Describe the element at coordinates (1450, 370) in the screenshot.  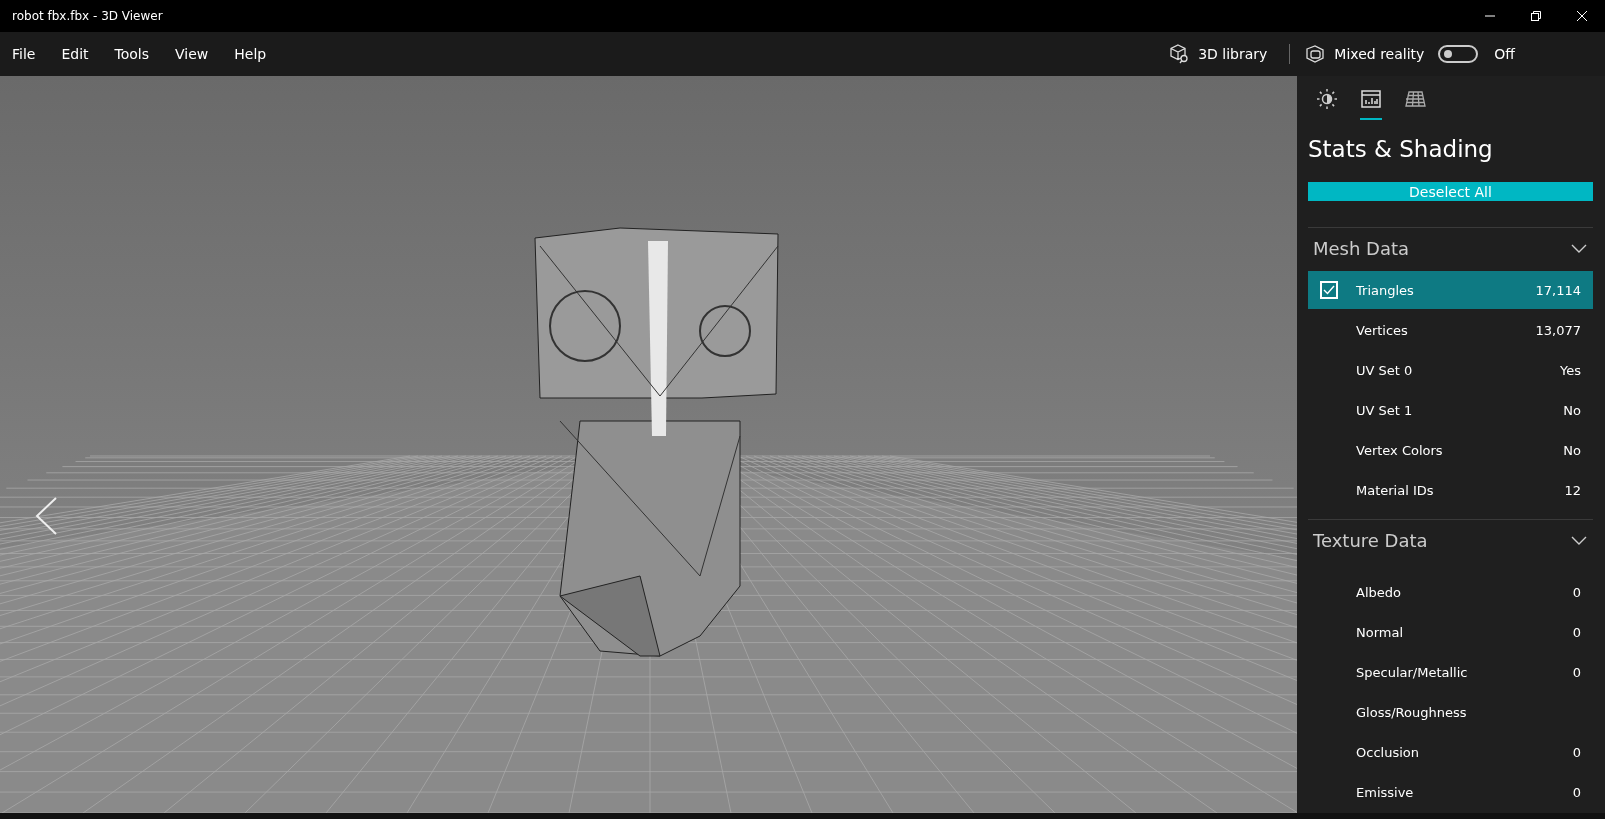
I see `stat-row: UV Set 0 Yes` at that location.